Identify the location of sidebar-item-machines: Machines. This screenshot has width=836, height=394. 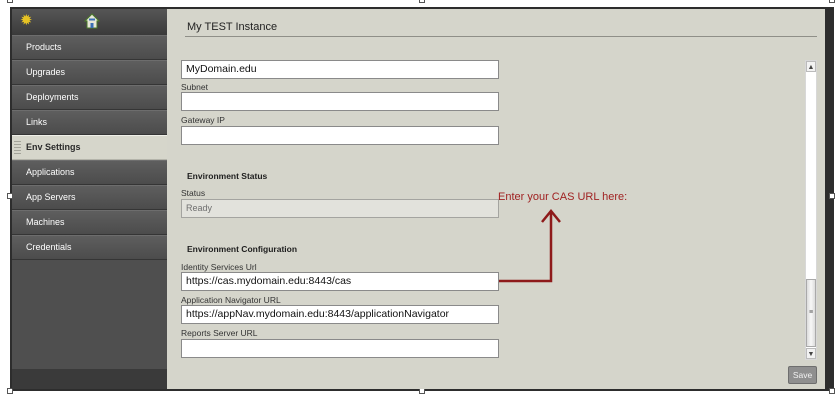
(89, 222).